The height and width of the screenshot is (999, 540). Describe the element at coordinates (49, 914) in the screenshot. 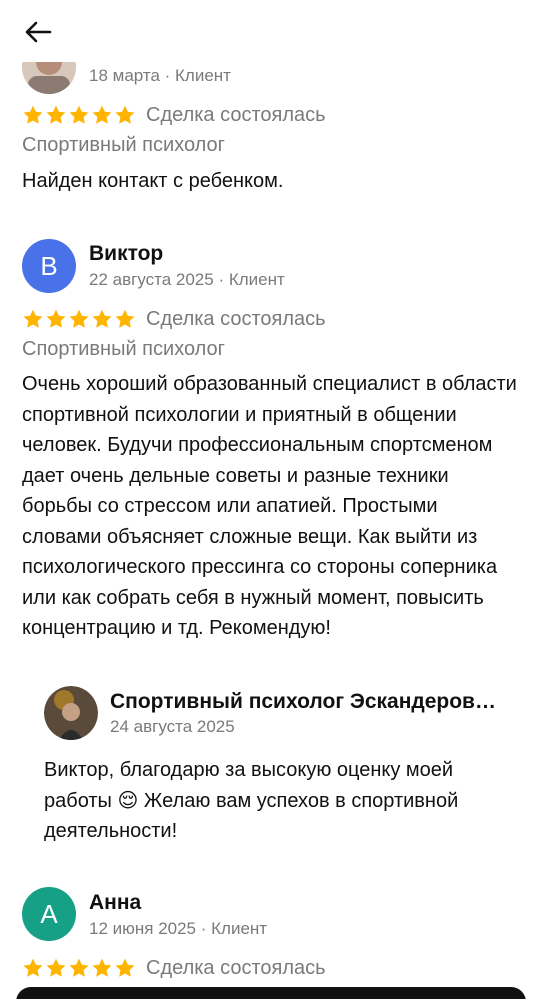

I see `avatar: А` at that location.